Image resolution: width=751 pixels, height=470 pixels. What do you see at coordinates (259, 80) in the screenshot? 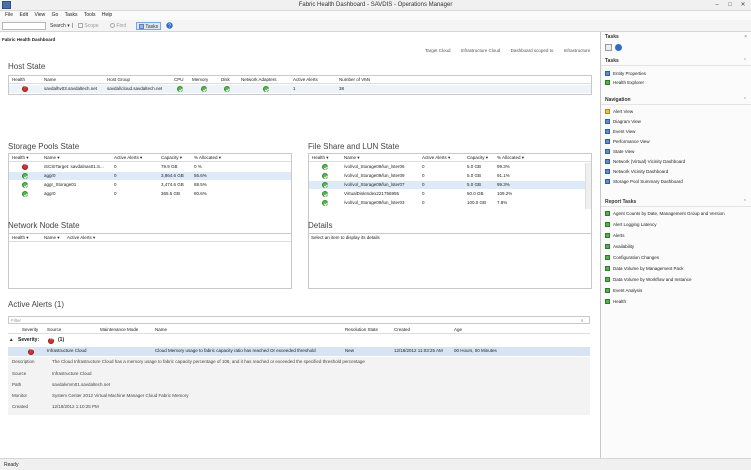
I see `col-network-adapters: Network Adapters` at bounding box center [259, 80].